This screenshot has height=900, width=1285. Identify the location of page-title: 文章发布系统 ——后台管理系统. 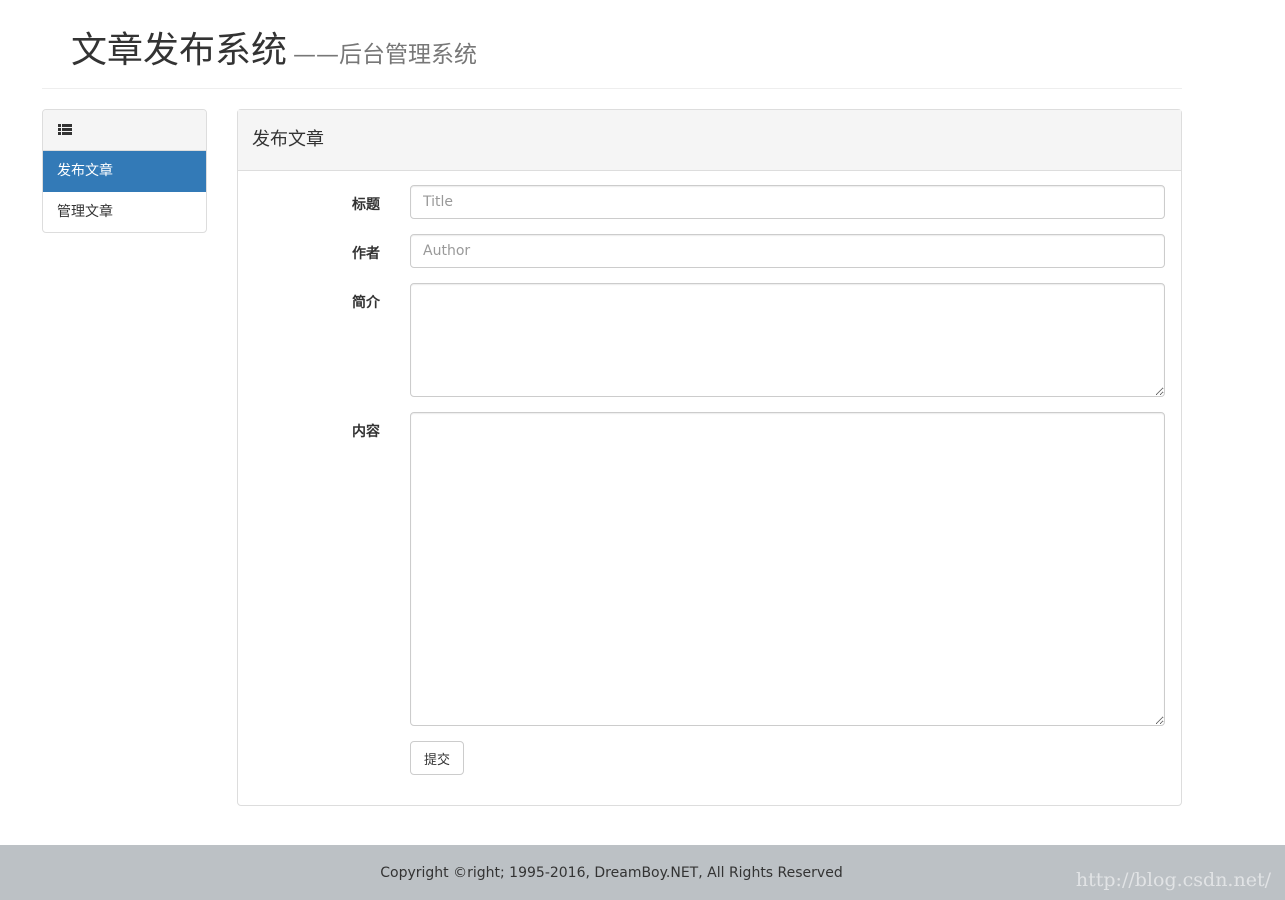
(274, 53).